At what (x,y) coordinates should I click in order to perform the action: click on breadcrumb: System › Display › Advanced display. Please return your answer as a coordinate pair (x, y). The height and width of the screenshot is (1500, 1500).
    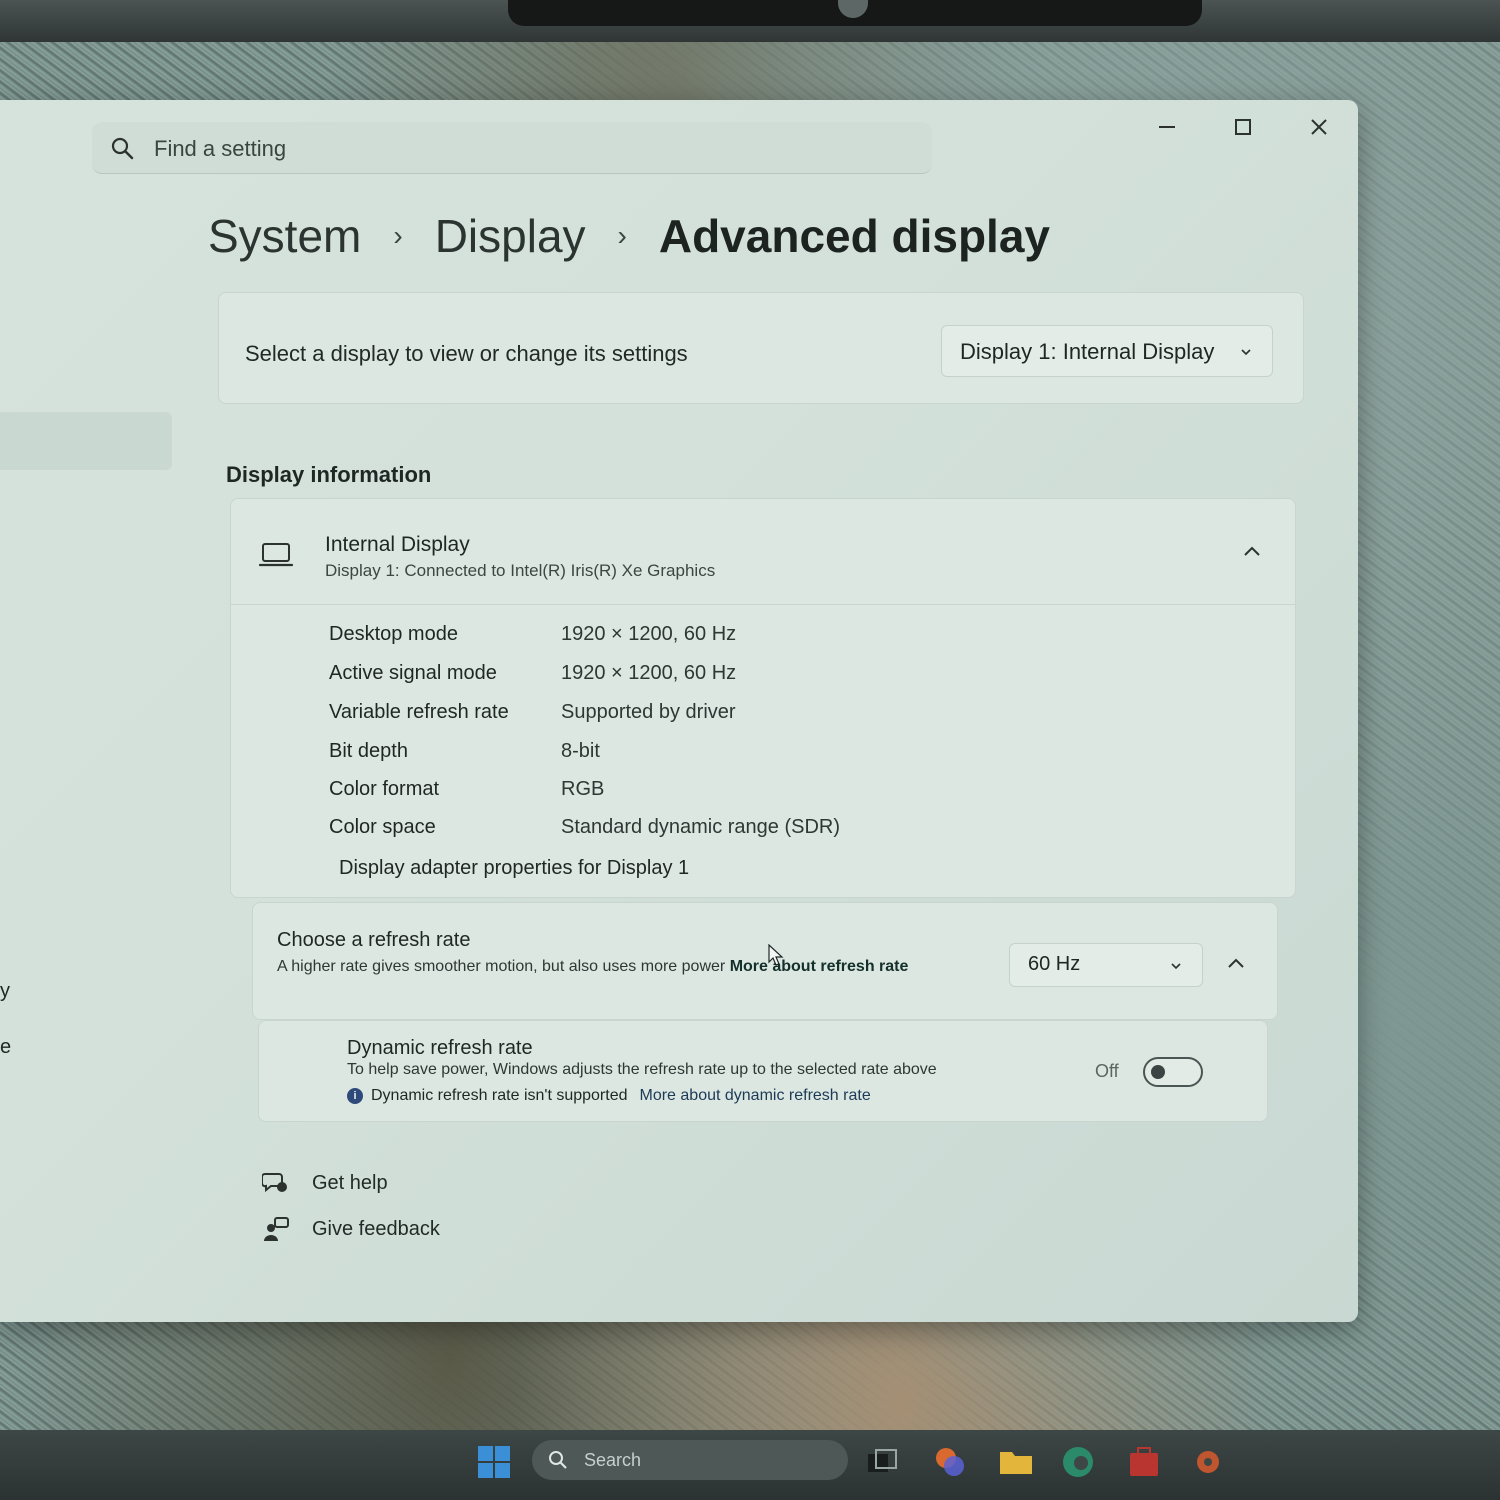
    Looking at the image, I should click on (629, 236).